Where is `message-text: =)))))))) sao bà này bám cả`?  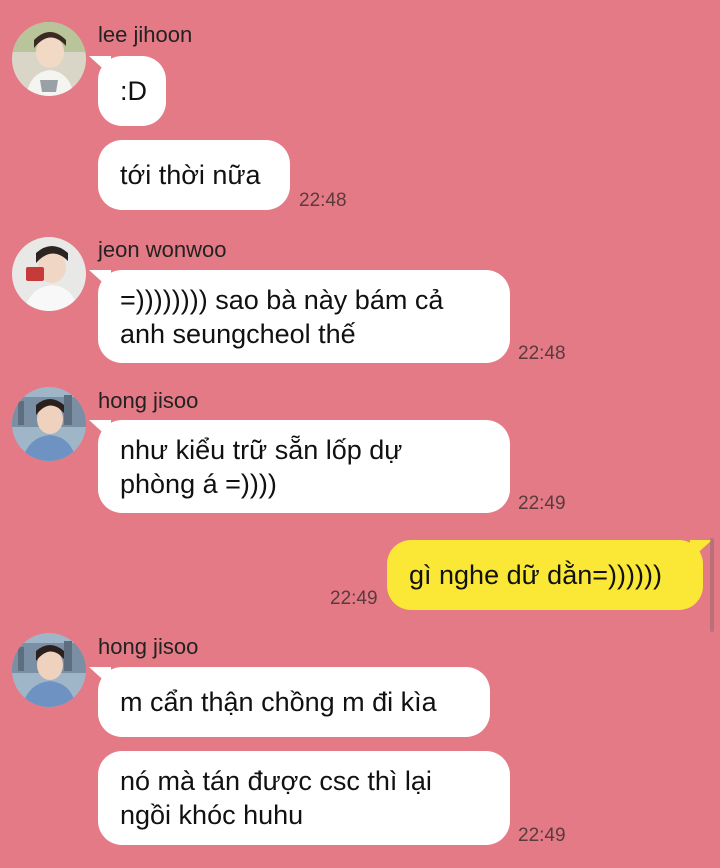 message-text: =)))))))) sao bà này bám cả is located at coordinates (282, 299).